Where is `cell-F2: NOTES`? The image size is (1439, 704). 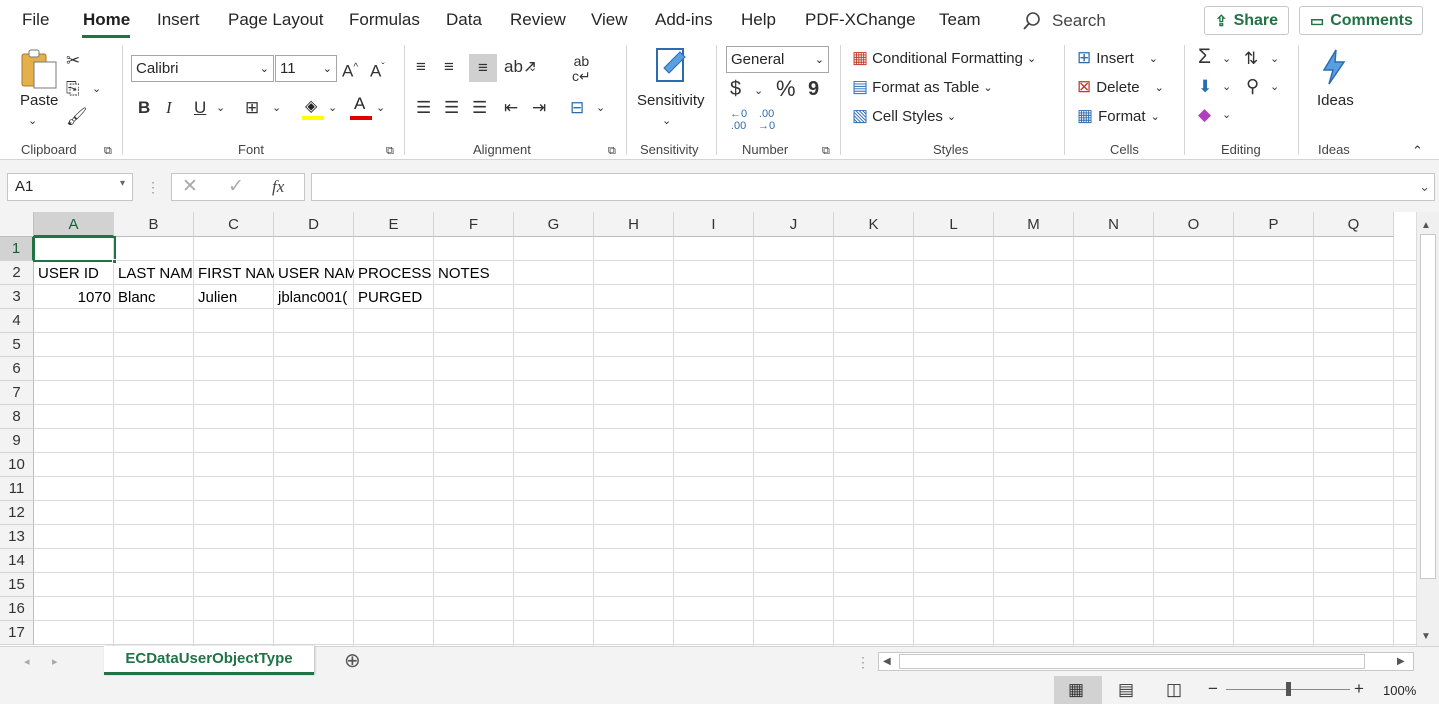
cell-F2: NOTES is located at coordinates (485, 274).